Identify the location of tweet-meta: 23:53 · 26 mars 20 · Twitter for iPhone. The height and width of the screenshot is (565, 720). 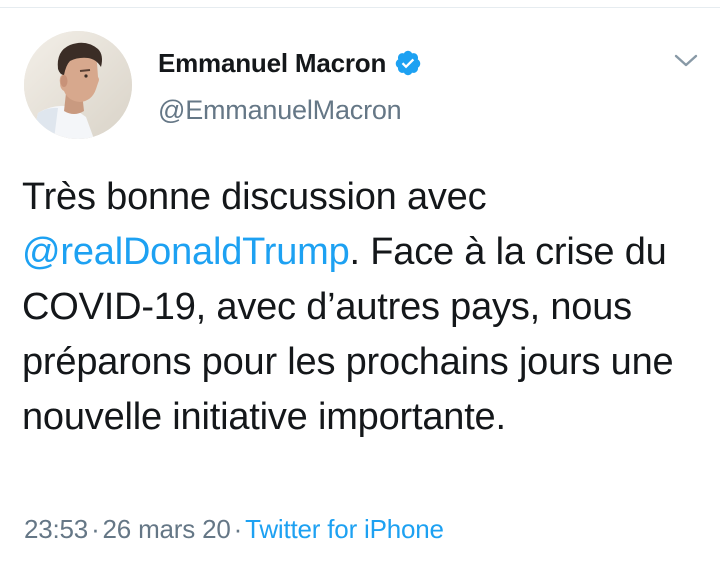
(234, 529).